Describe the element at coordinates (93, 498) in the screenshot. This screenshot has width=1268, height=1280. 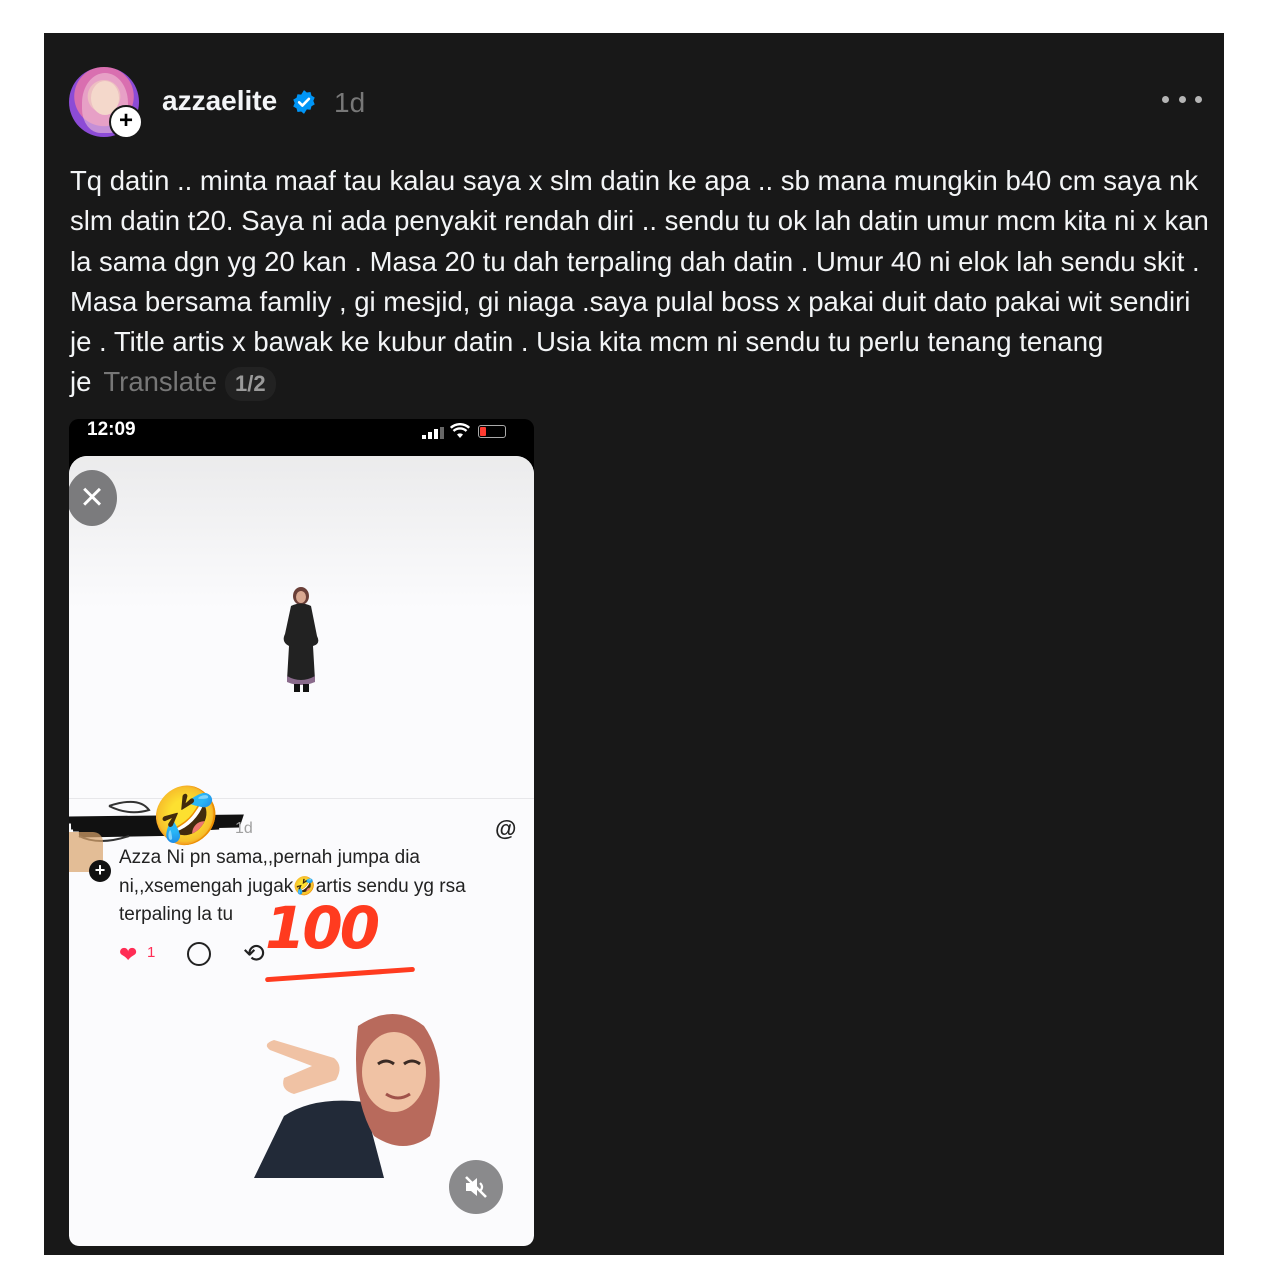
I see `close-icon: ×` at that location.